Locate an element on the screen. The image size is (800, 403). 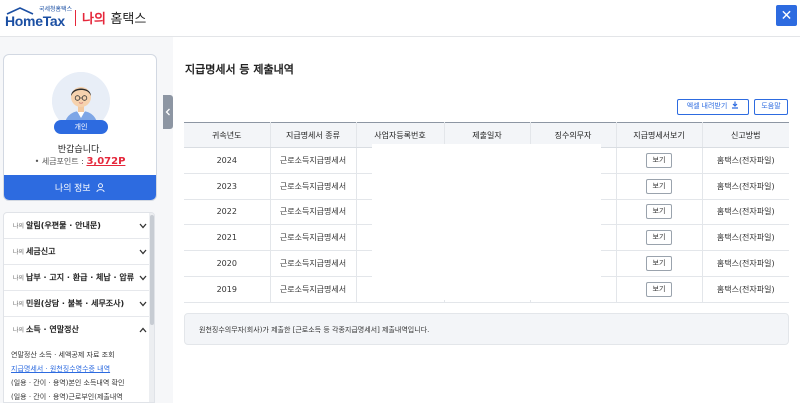
submenu-item: 연말정산 소득 · 세액공제 자료 조회 is located at coordinates (63, 355).